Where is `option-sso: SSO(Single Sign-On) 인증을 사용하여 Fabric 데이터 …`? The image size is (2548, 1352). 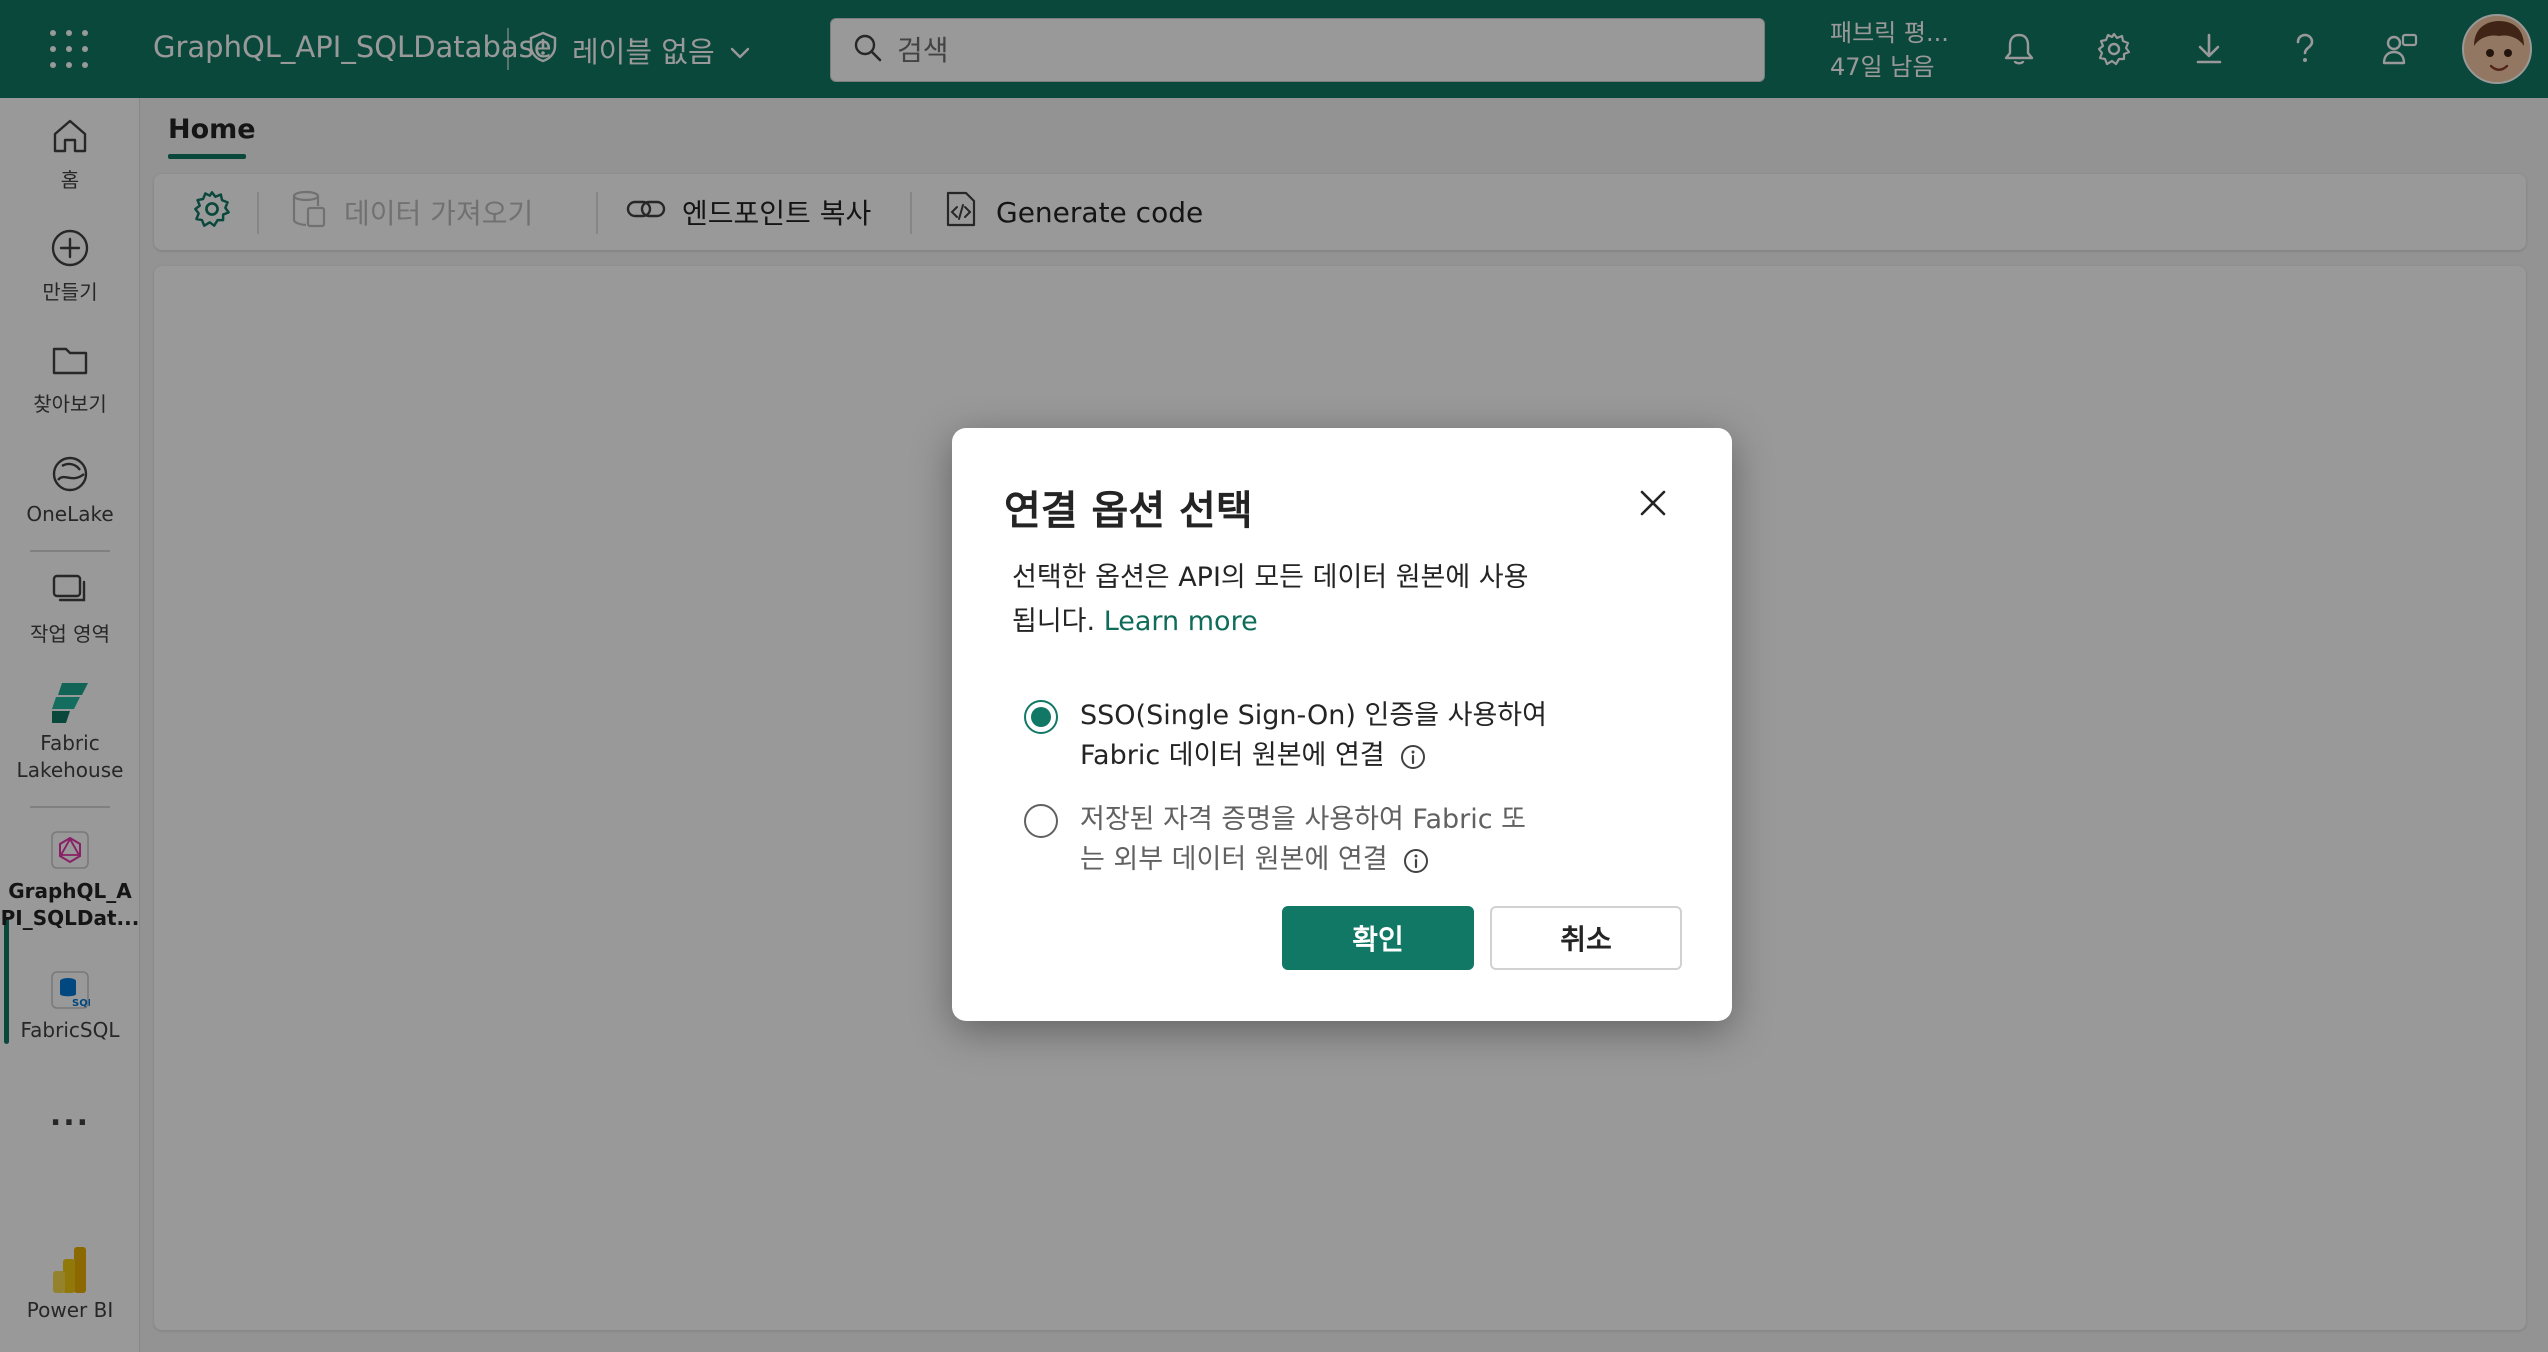
option-sso: SSO(Single Sign-On) 인증을 사용하여 Fabric 데이터 … is located at coordinates (1324, 736).